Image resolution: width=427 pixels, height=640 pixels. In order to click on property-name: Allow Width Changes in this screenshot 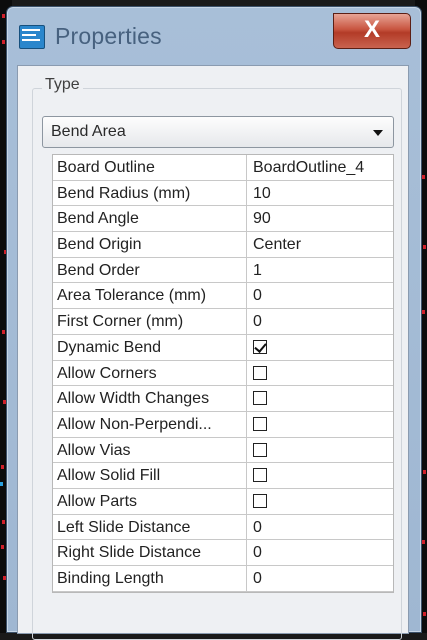, I will do `click(150, 398)`.